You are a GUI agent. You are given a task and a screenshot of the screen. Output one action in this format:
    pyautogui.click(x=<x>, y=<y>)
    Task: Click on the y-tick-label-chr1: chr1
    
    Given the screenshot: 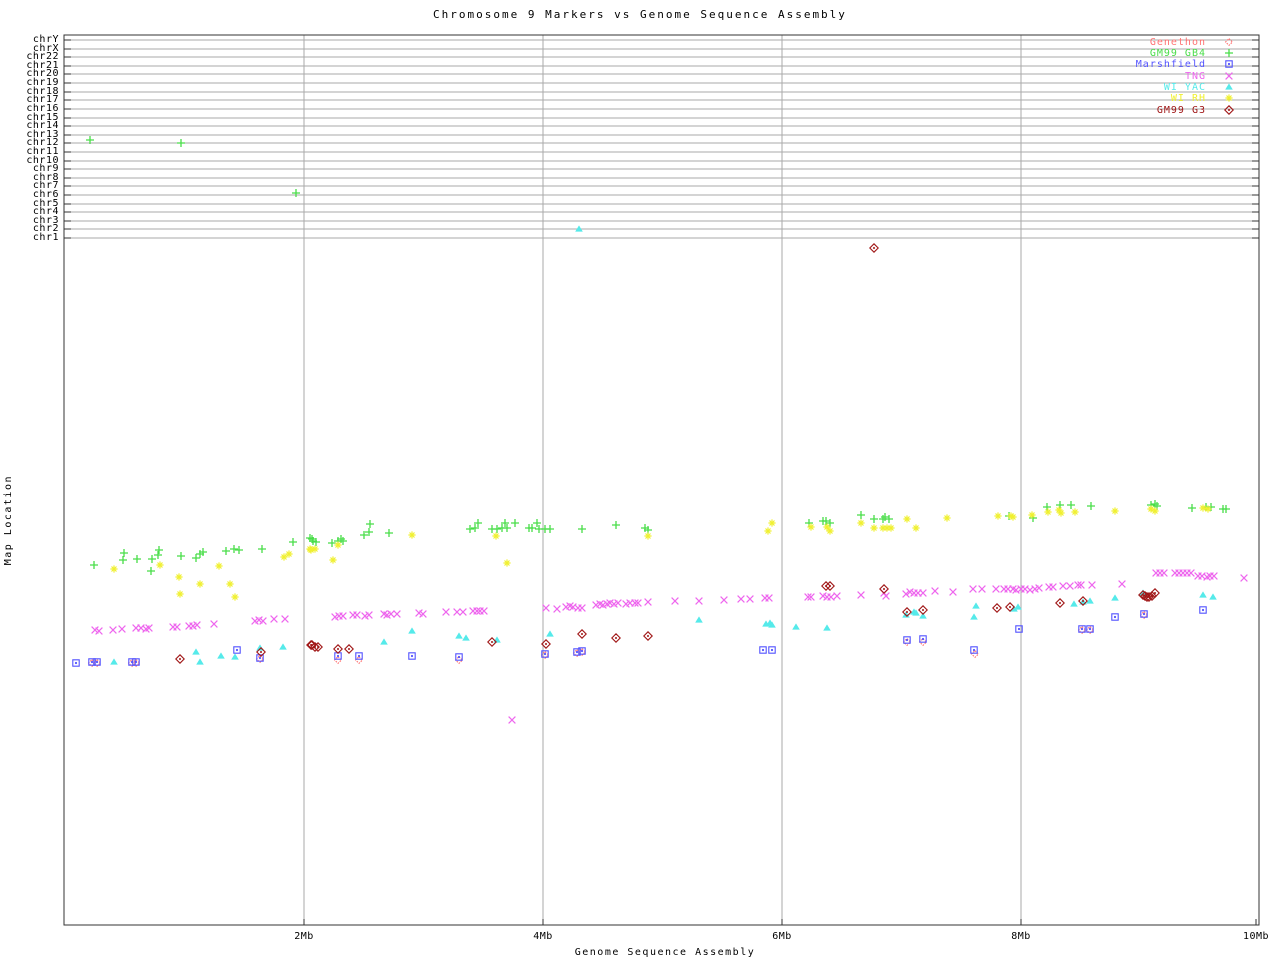 What is the action you would take?
    pyautogui.click(x=45, y=237)
    